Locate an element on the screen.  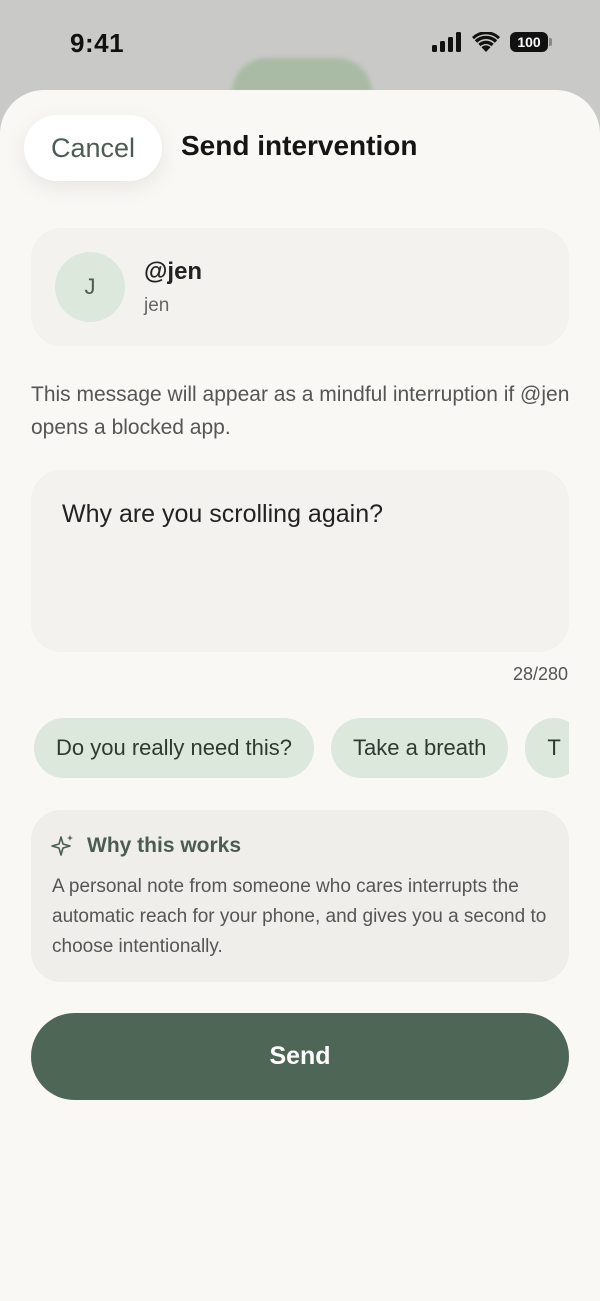
suggestion-chip: Take a breath is located at coordinates (420, 748).